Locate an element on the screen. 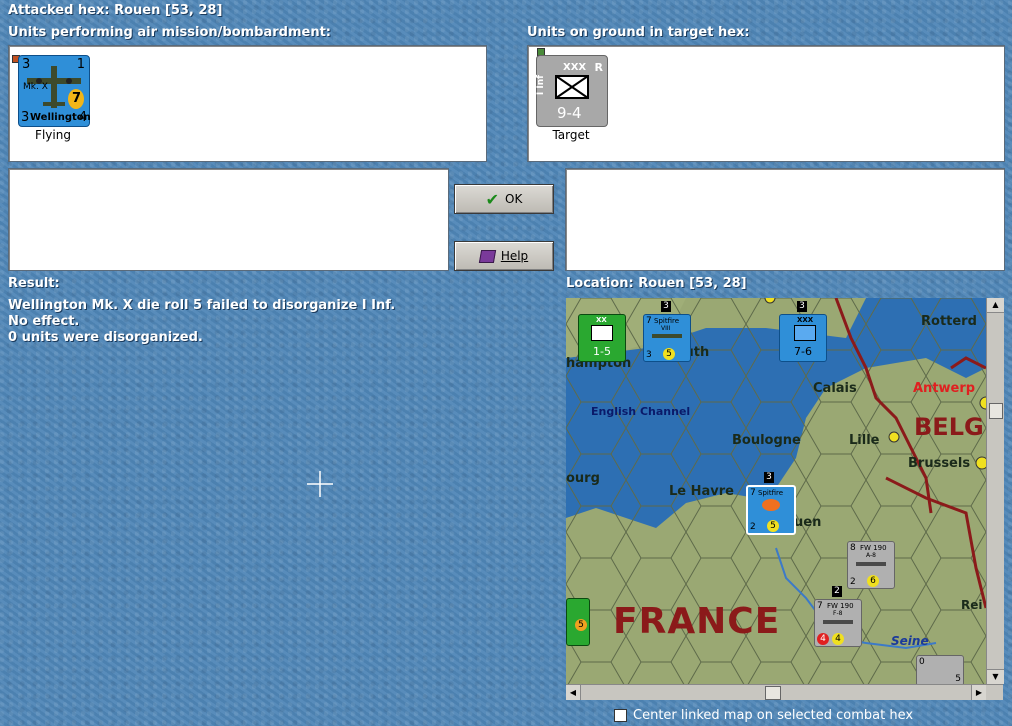 Image resolution: width=1012 pixels, height=726 pixels. air-unit-bottom-left: 3 is located at coordinates (25, 117).